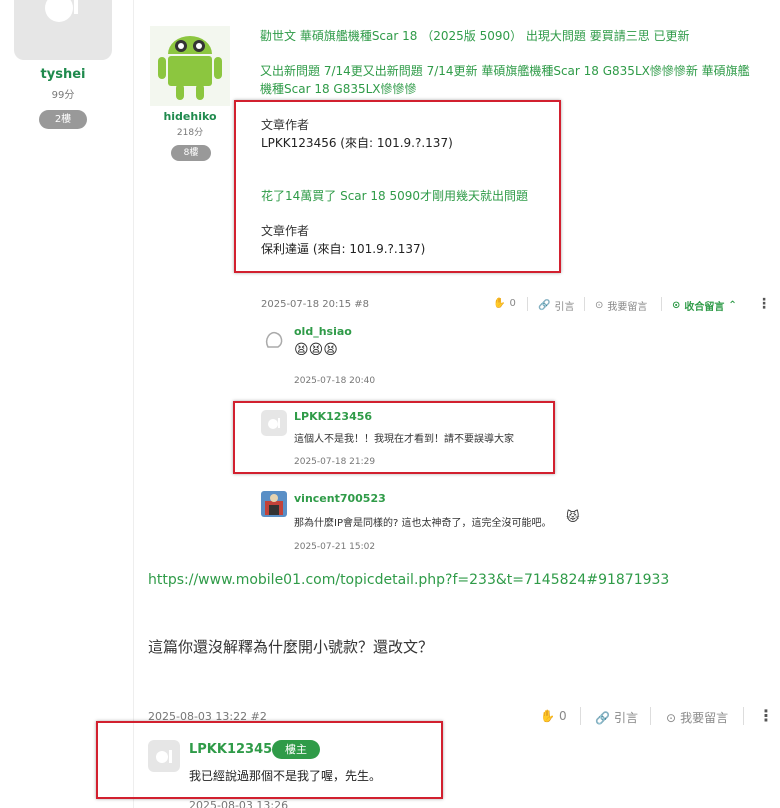 The height and width of the screenshot is (808, 780). I want to click on comment-avatar-vincent, so click(274, 504).